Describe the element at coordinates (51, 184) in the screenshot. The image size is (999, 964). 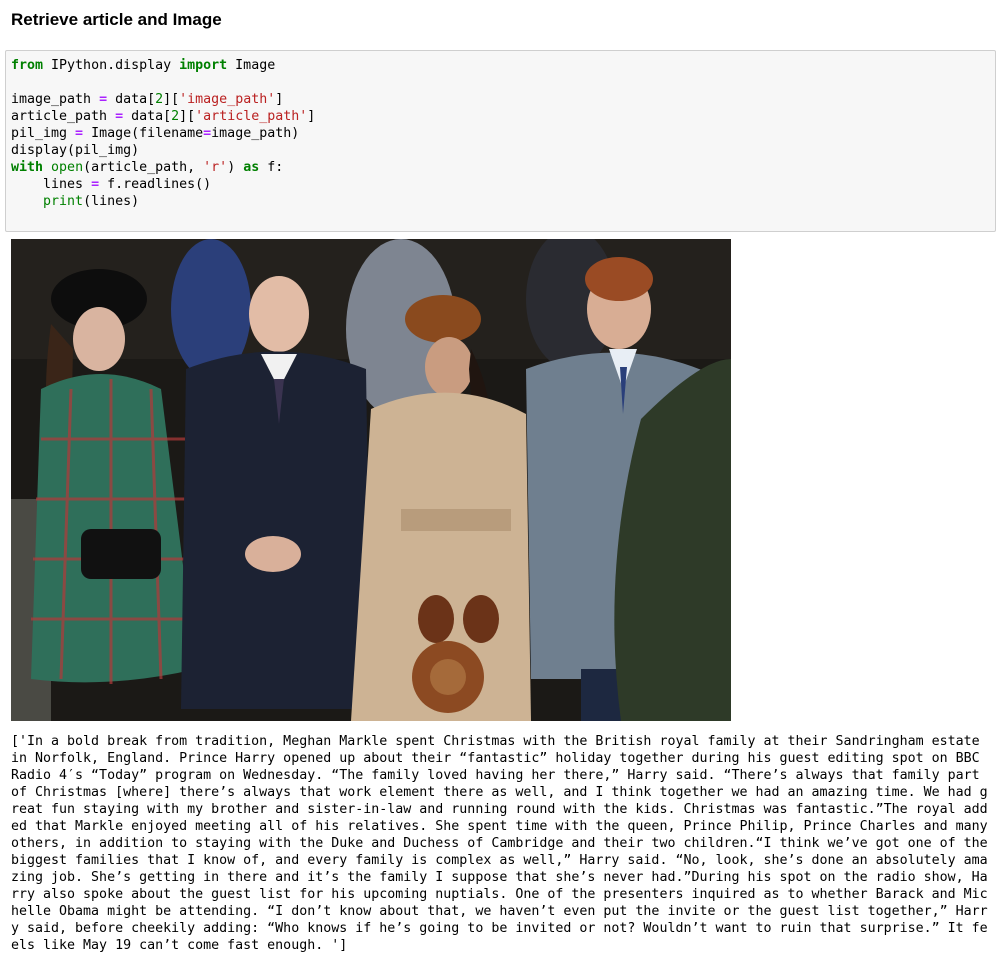
I see `code-token: lines` at that location.